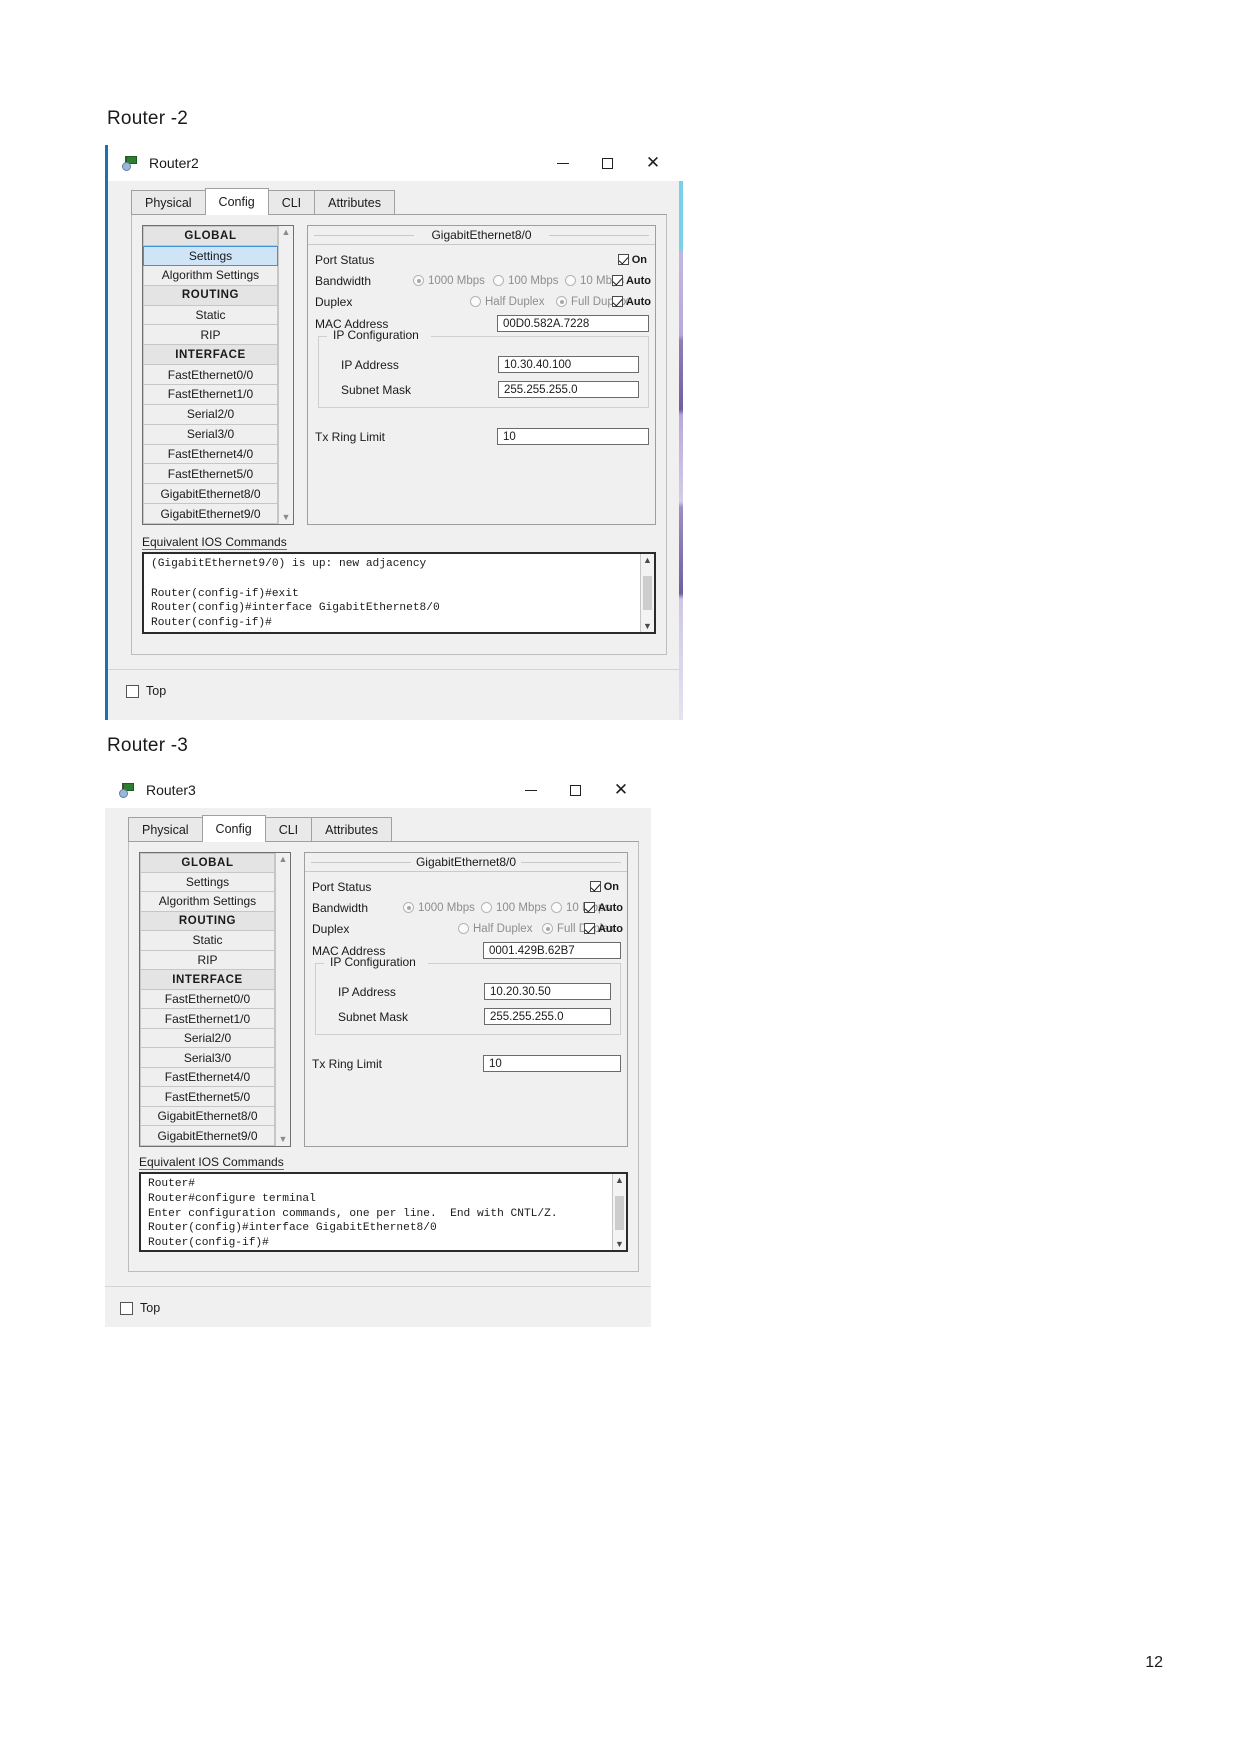 This screenshot has width=1241, height=1754. Describe the element at coordinates (378, 1286) in the screenshot. I see `panel-divider` at that location.